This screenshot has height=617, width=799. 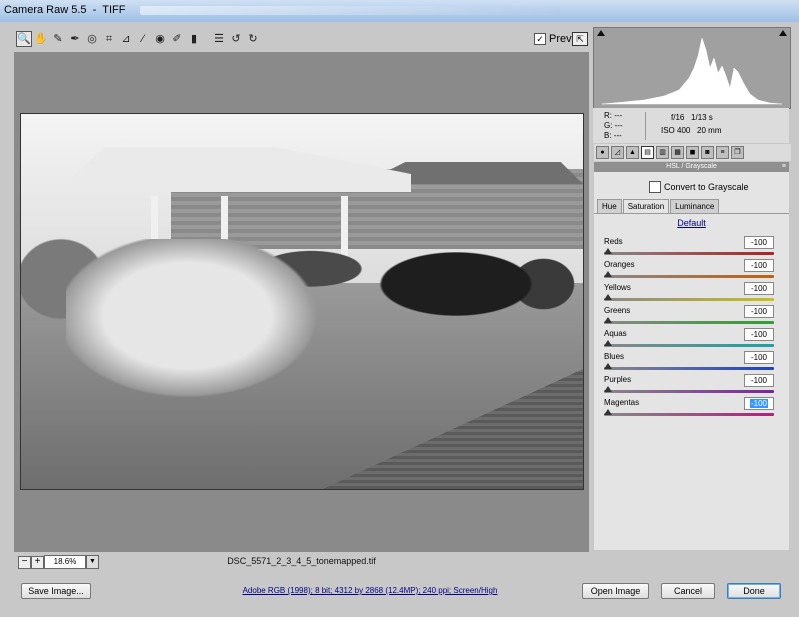 I want to click on effects-panel-icon: ◼, so click(x=692, y=152).